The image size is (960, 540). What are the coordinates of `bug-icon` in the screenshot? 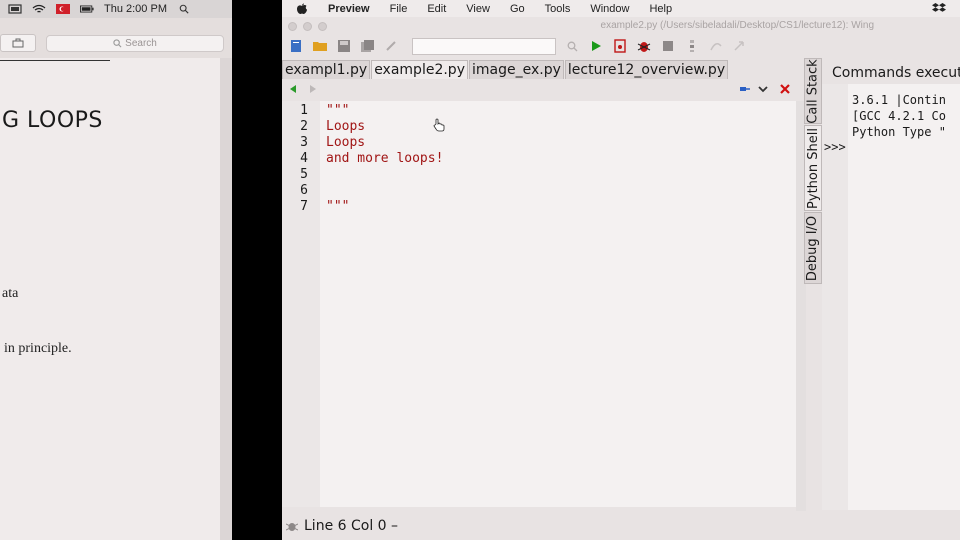 It's located at (644, 47).